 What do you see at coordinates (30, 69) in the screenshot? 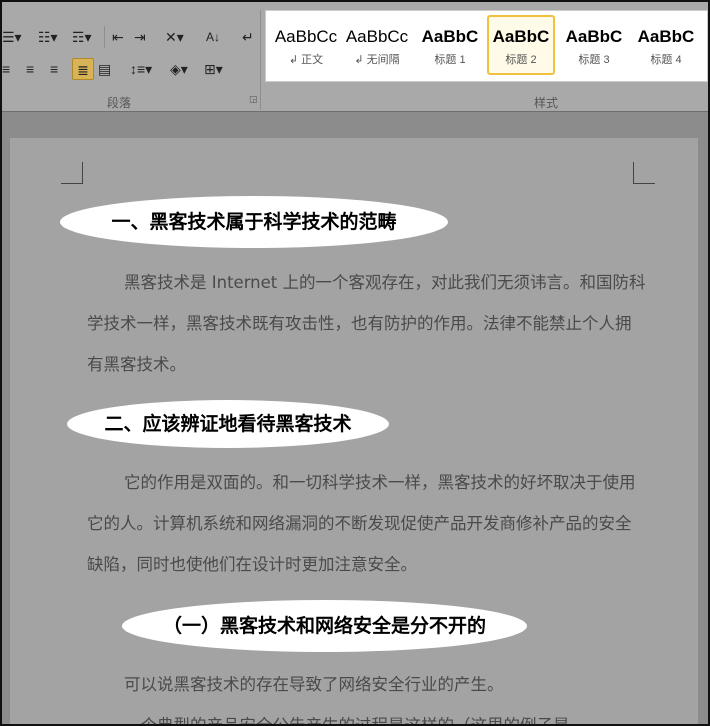
I see `align-center-button: ≡` at bounding box center [30, 69].